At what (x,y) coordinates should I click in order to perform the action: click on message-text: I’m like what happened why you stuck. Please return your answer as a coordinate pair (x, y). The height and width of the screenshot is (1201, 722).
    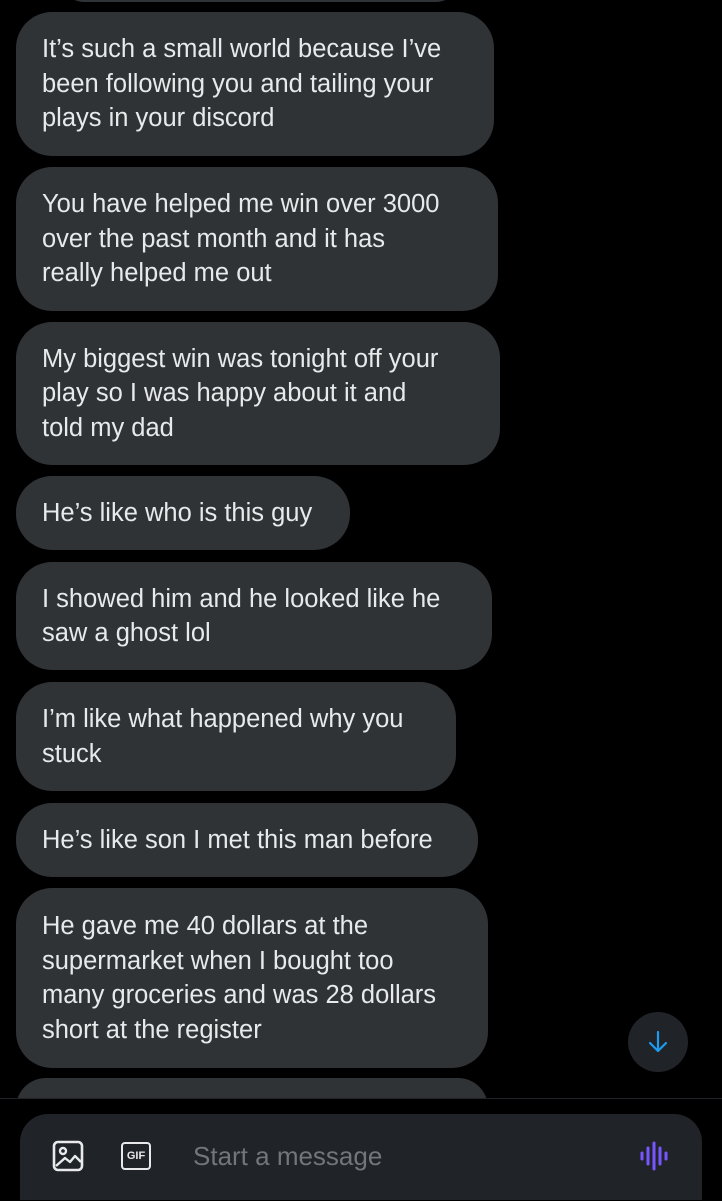
    Looking at the image, I should click on (223, 736).